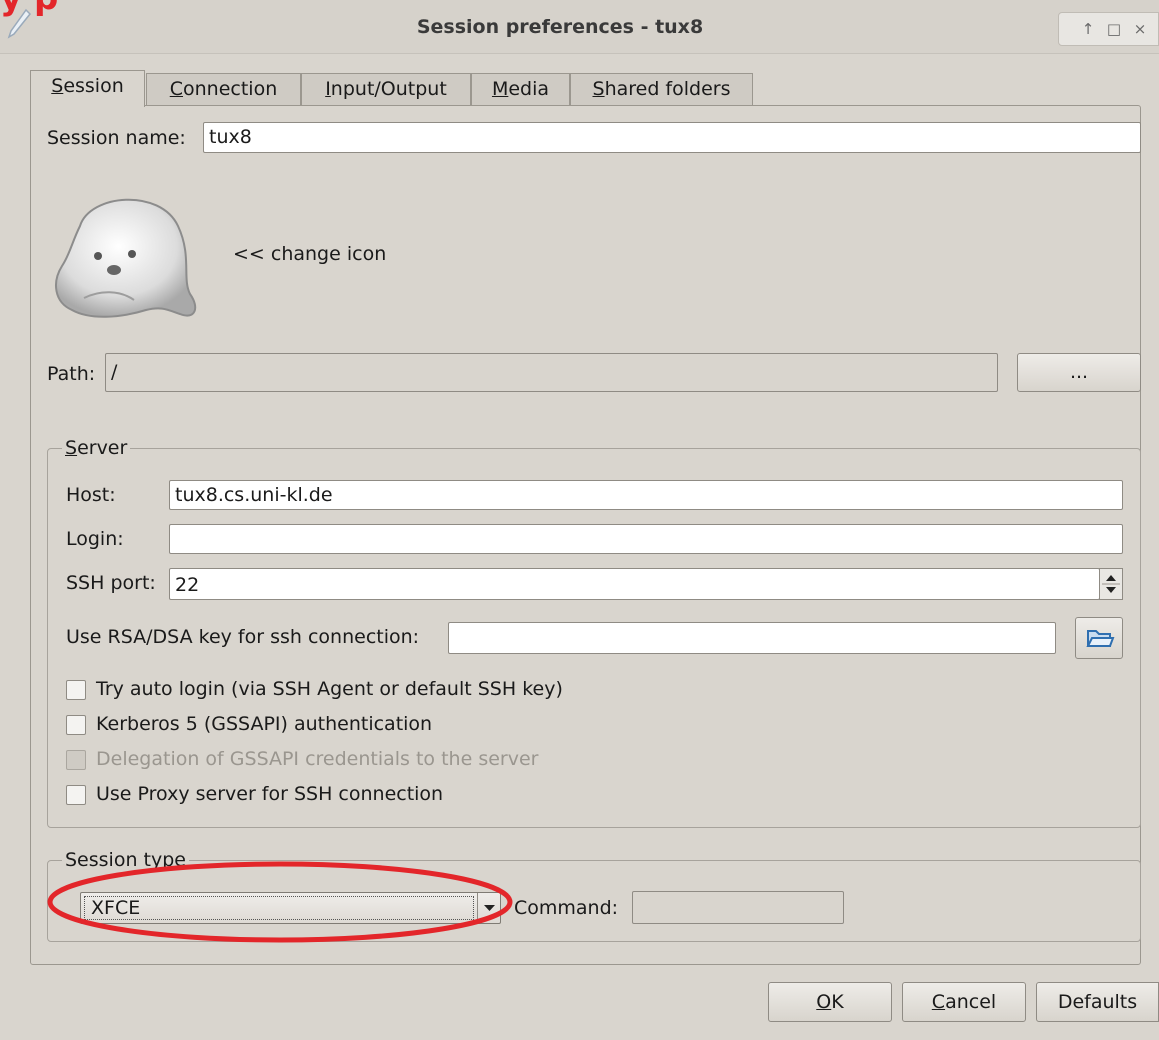  What do you see at coordinates (672, 137) in the screenshot?
I see `session-name-input: tux8` at bounding box center [672, 137].